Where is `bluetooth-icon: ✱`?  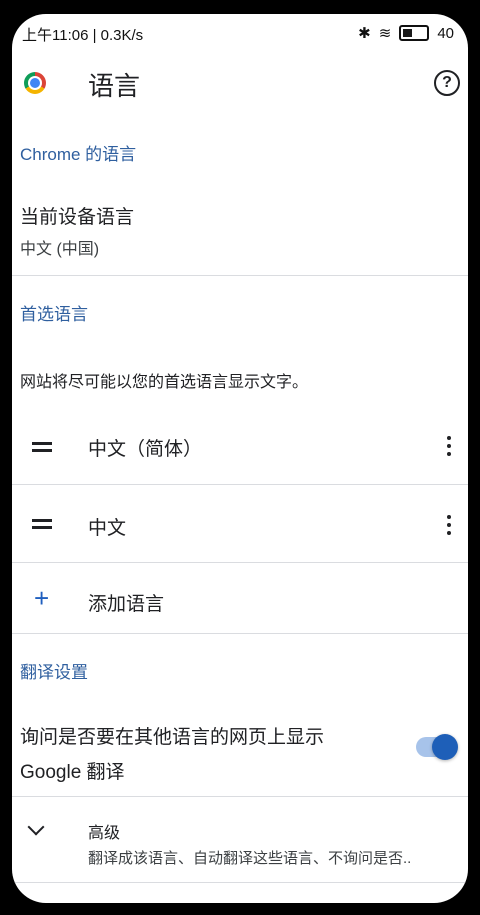 bluetooth-icon: ✱ is located at coordinates (364, 33).